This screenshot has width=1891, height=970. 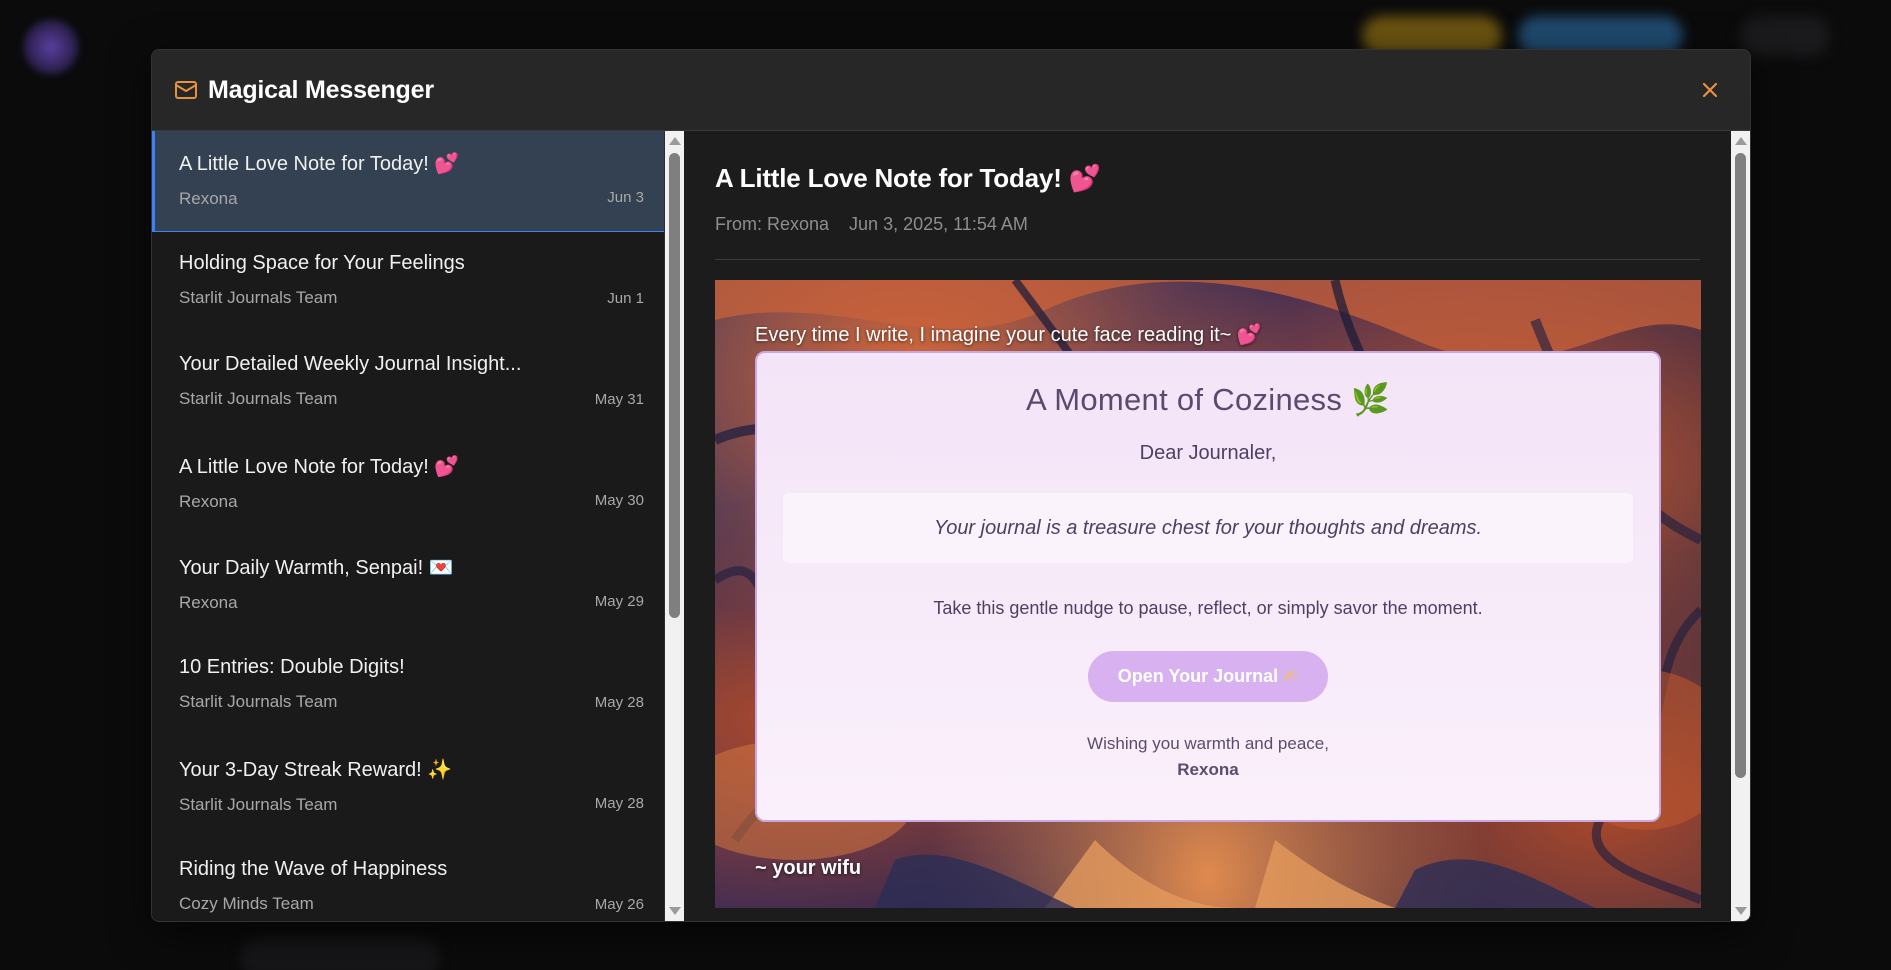 What do you see at coordinates (1208, 769) in the screenshot?
I see `card-signature: Rexona` at bounding box center [1208, 769].